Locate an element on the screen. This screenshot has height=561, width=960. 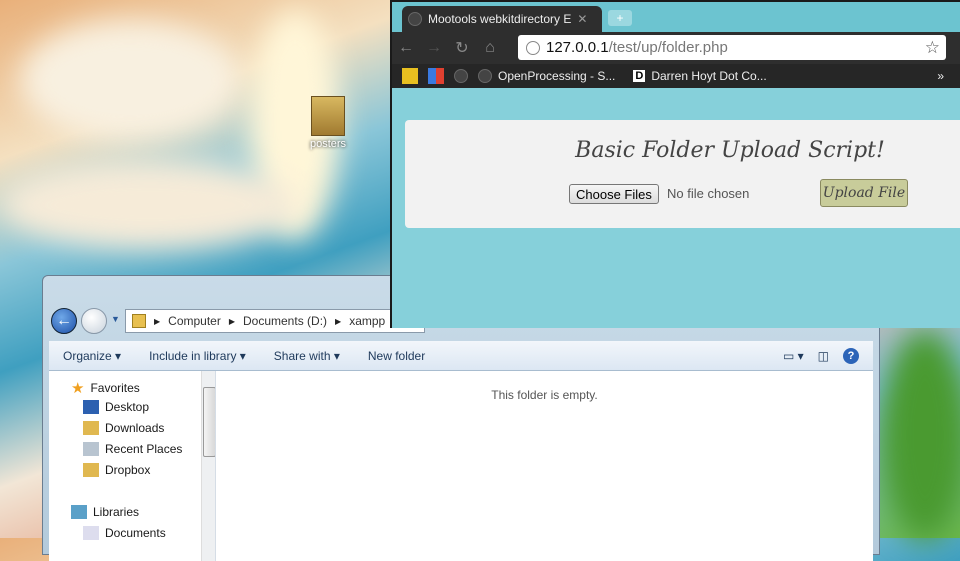
star-icon: ★ is located at coordinates (78, 388).